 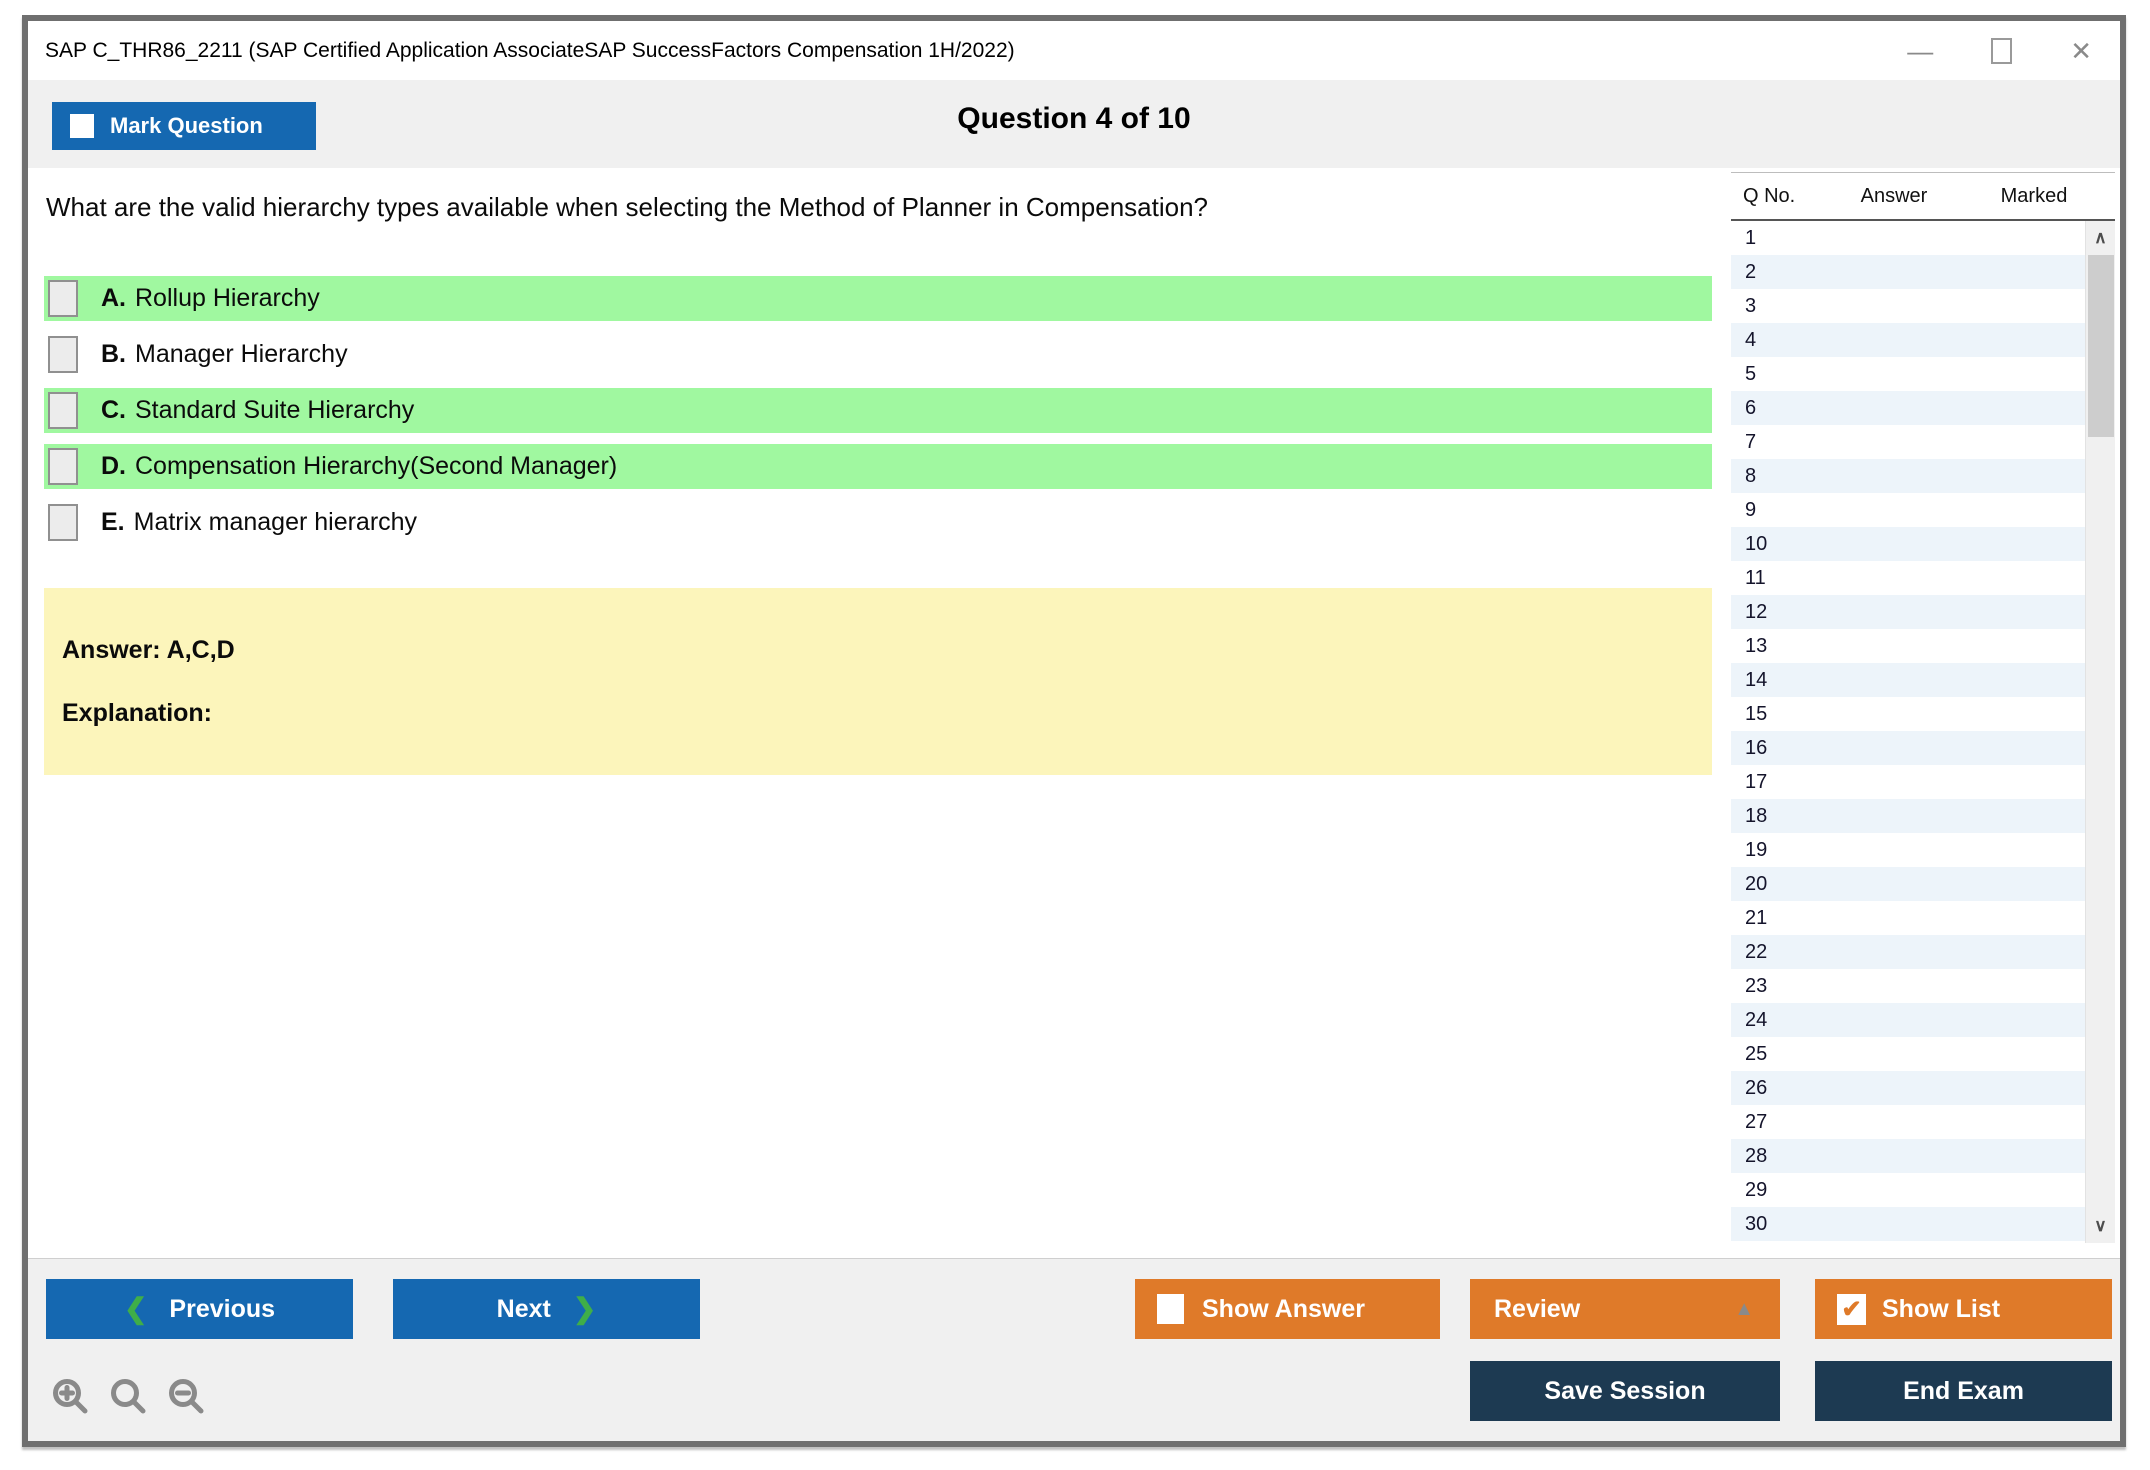 I want to click on review-label: Review, so click(x=1537, y=1308).